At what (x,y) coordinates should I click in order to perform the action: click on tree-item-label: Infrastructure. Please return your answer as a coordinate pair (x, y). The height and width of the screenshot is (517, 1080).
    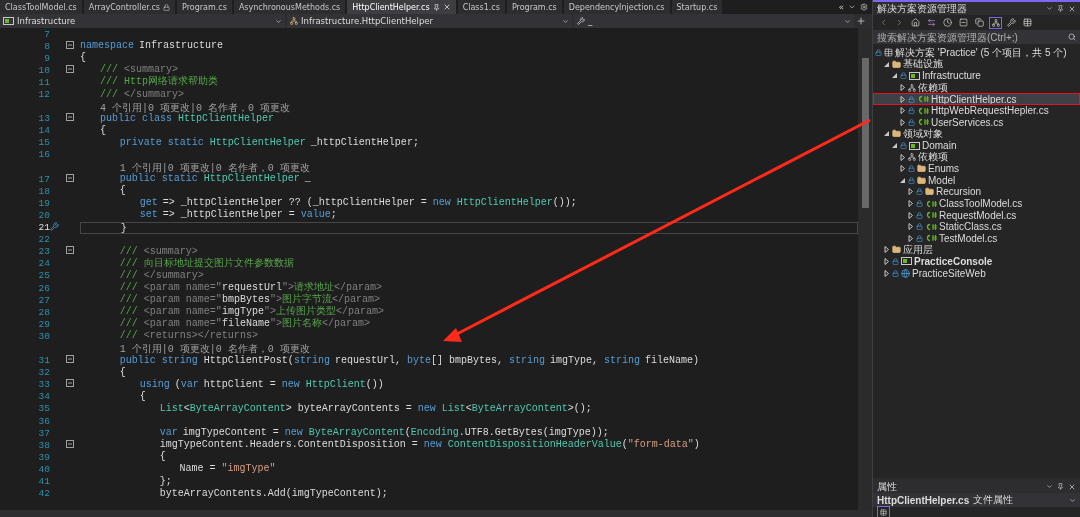
    Looking at the image, I should click on (951, 76).